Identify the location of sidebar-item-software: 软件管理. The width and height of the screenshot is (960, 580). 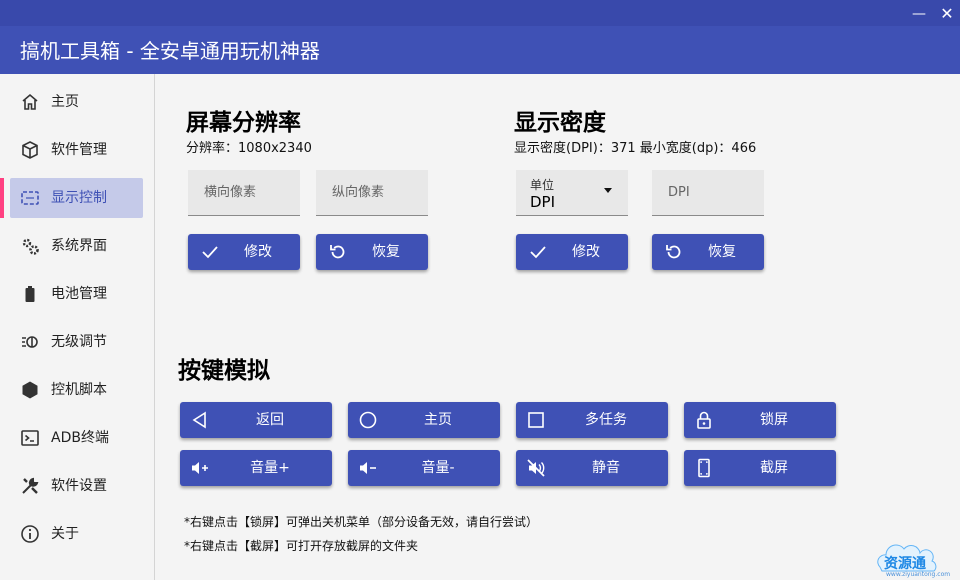
(77, 150).